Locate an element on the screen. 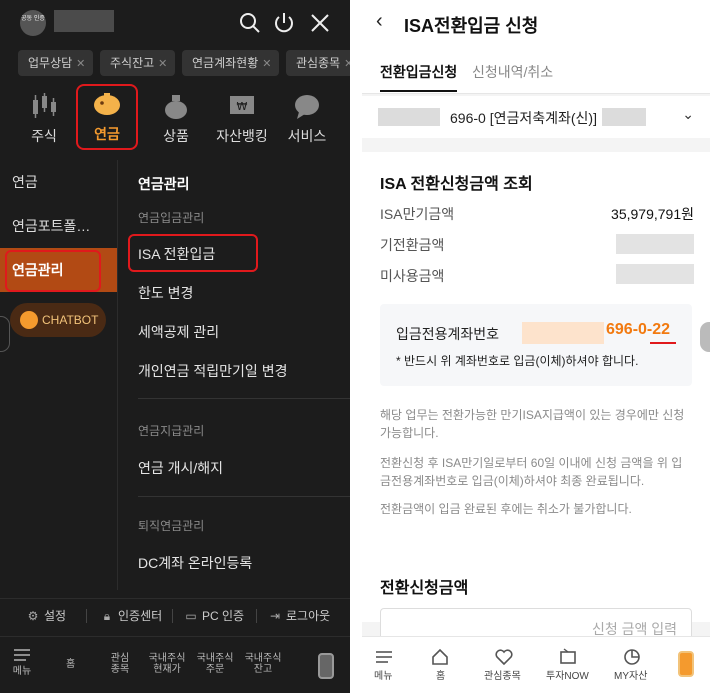 This screenshot has width=710, height=693. category-service: 서비스 is located at coordinates (307, 119).